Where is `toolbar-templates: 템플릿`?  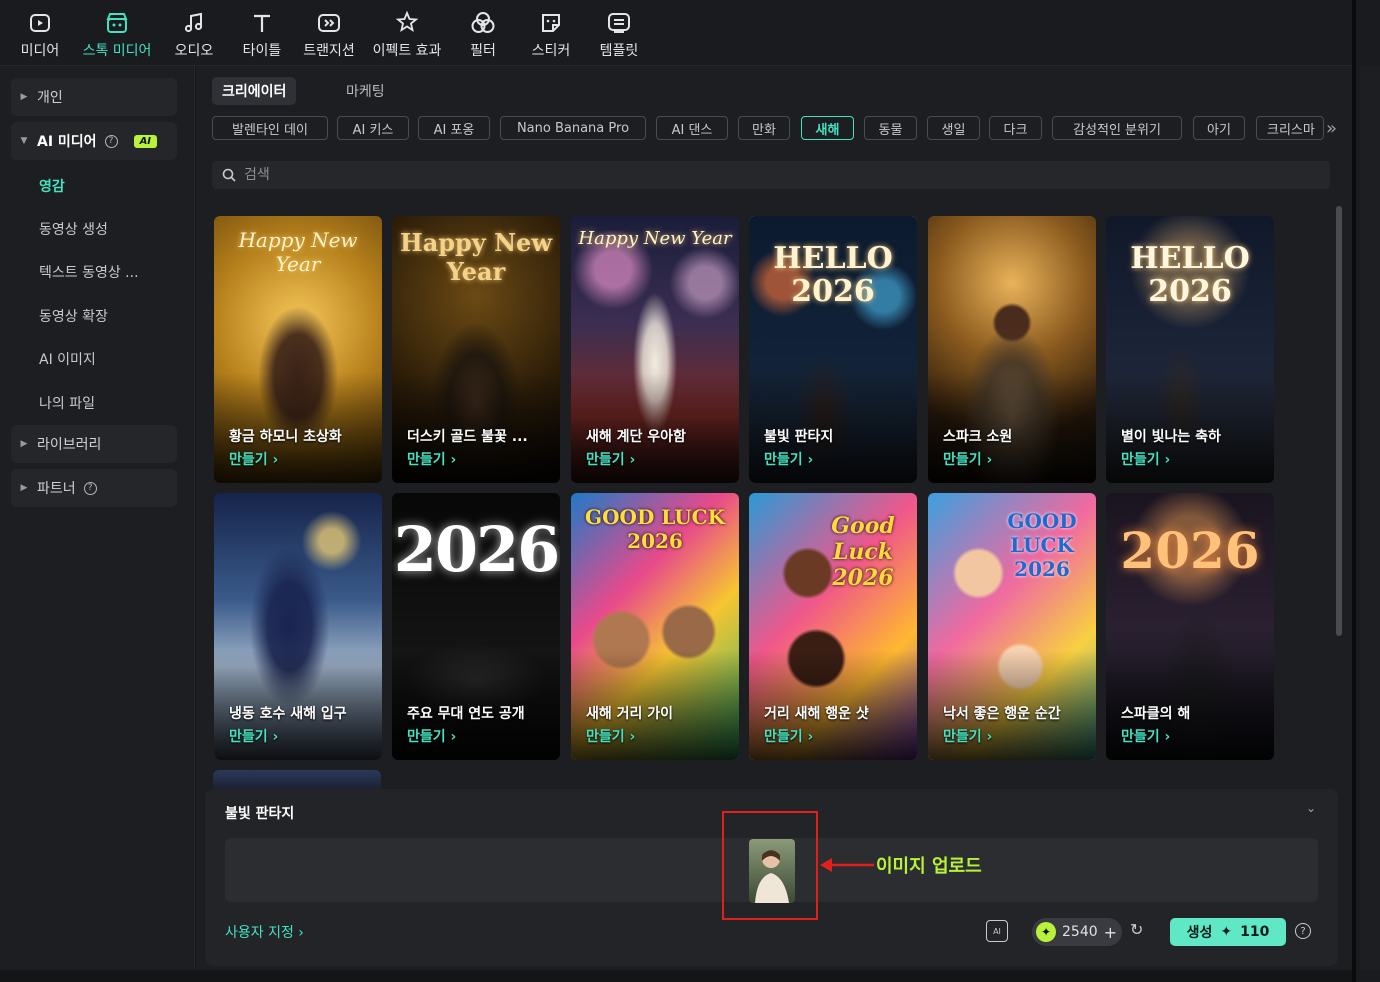 toolbar-templates: 템플릿 is located at coordinates (619, 35).